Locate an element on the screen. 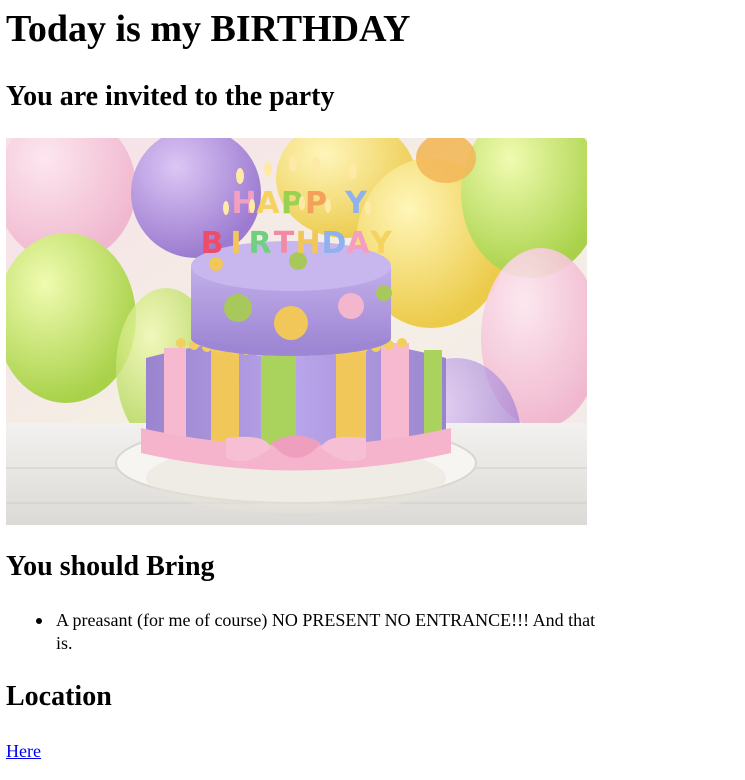 The width and height of the screenshot is (745, 780). invitation-subtitle: You are invited to the party is located at coordinates (170, 96).